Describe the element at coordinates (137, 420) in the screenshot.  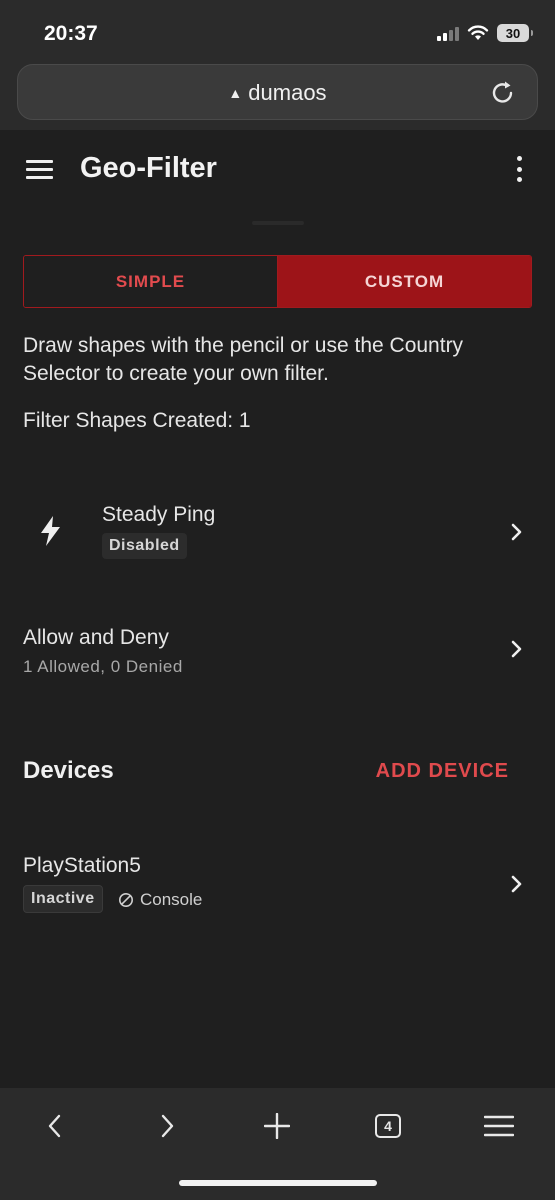
I see `shapes-created-count: Filter Shapes Created: 1` at that location.